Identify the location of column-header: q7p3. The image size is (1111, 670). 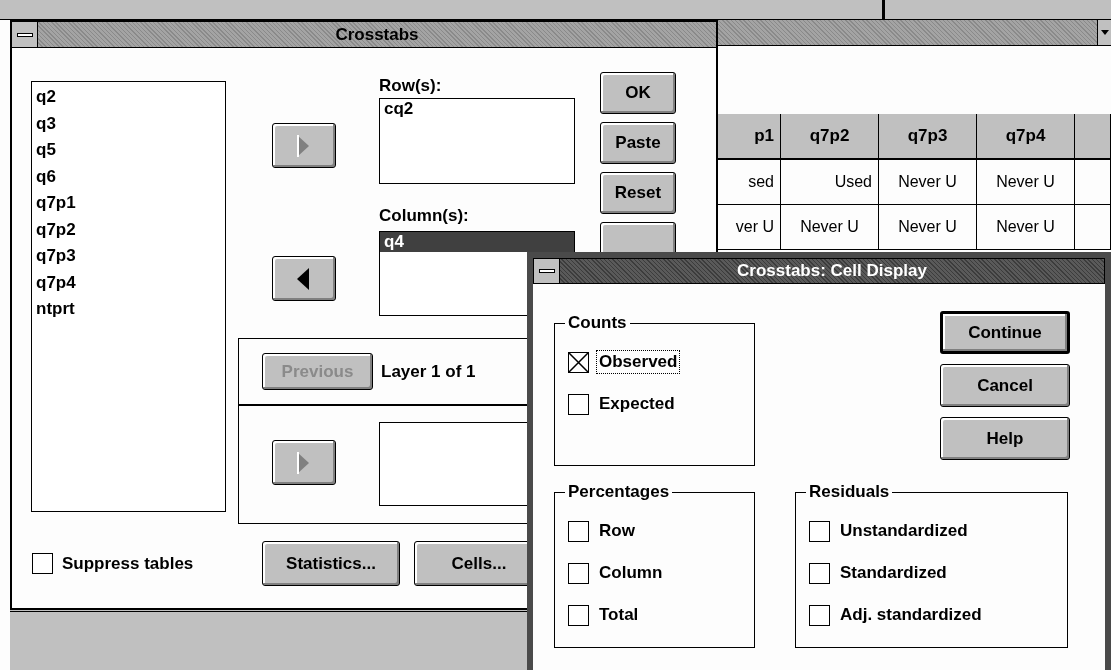
(928, 136).